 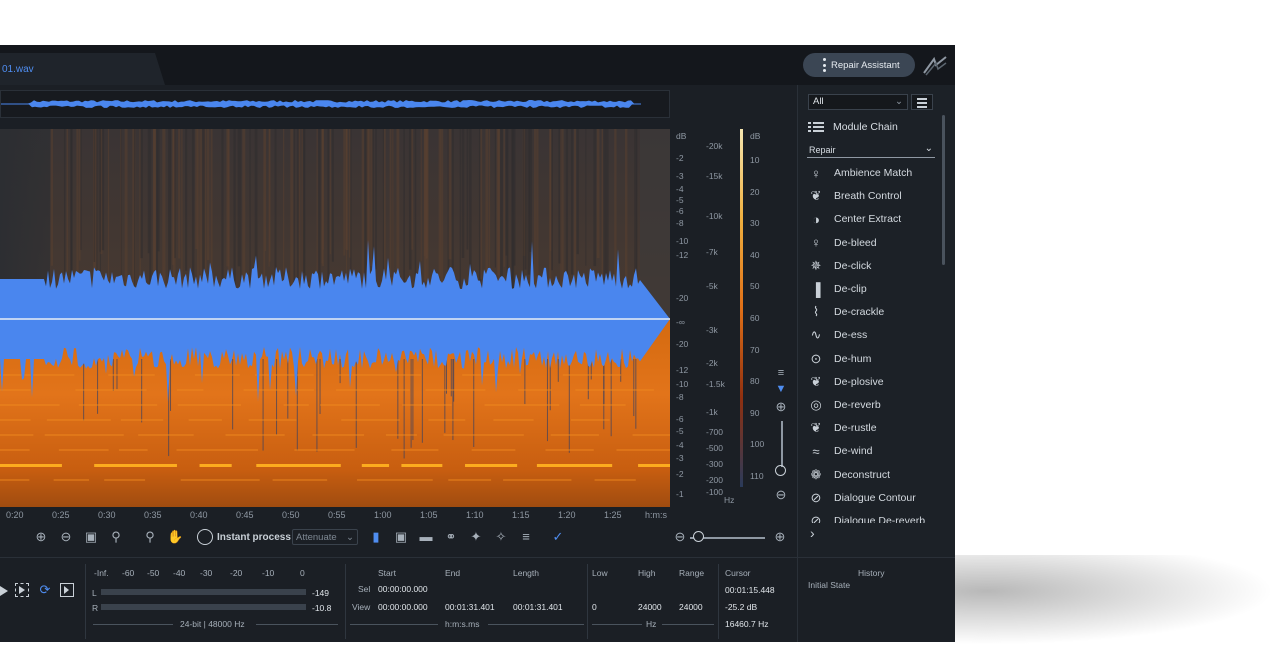 I want to click on horizontal-zoom-out-icon: ⊖, so click(x=680, y=537).